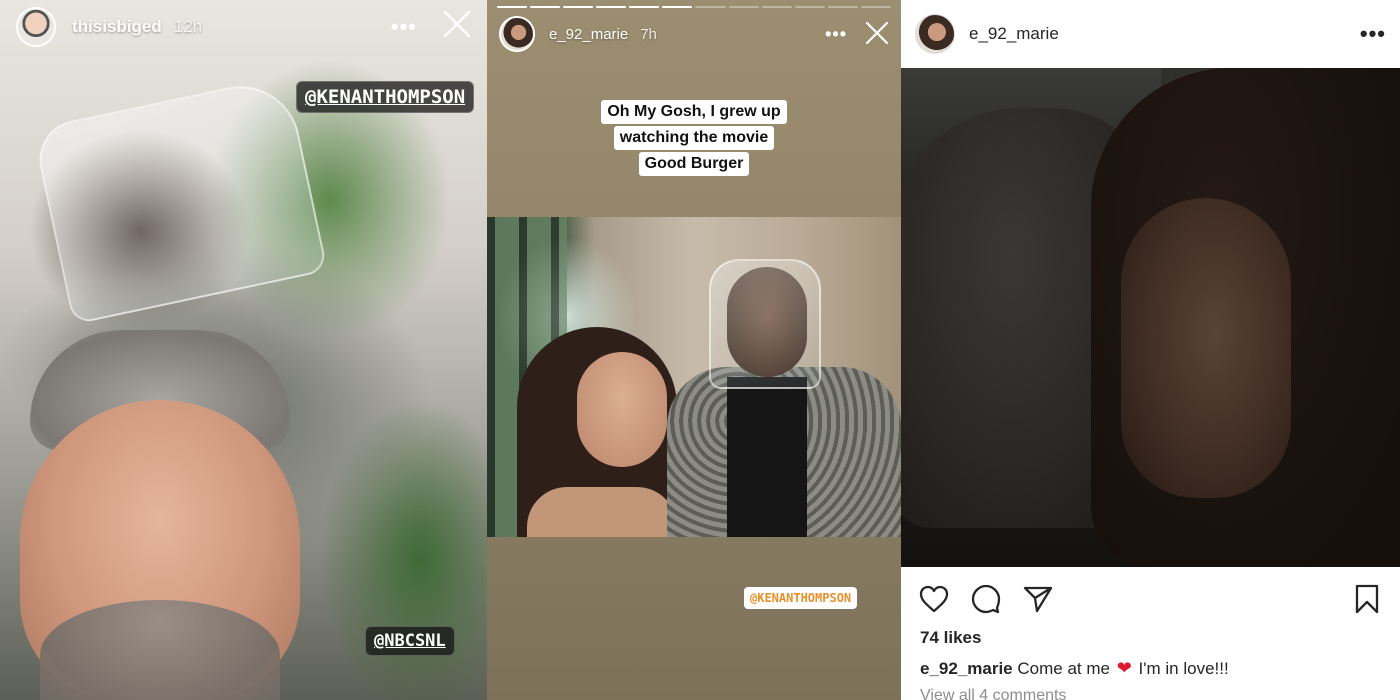 This screenshot has height=700, width=1400. Describe the element at coordinates (160, 650) in the screenshot. I see `photo-beard-area` at that location.